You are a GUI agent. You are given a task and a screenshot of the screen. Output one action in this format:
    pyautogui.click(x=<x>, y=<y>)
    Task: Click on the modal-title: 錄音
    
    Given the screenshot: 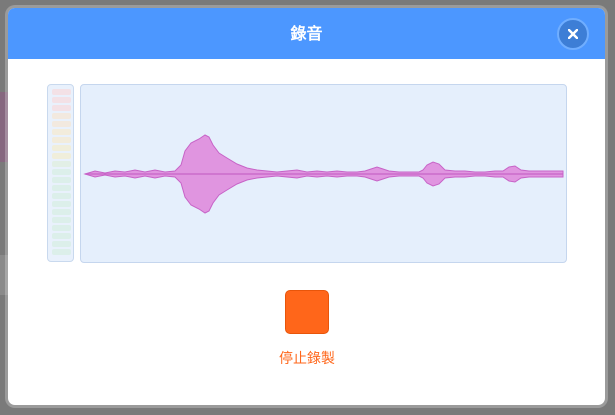 What is the action you would take?
    pyautogui.click(x=306, y=33)
    